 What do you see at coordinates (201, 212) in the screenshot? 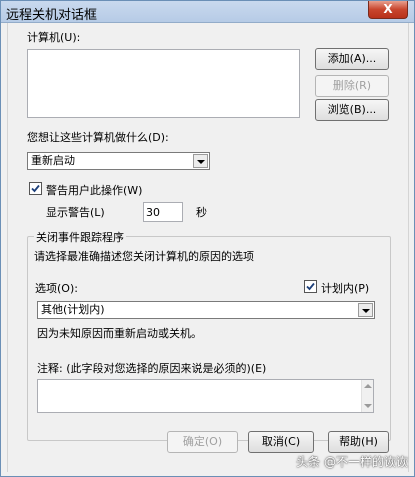
I see `seconds-unit-label: 秒` at bounding box center [201, 212].